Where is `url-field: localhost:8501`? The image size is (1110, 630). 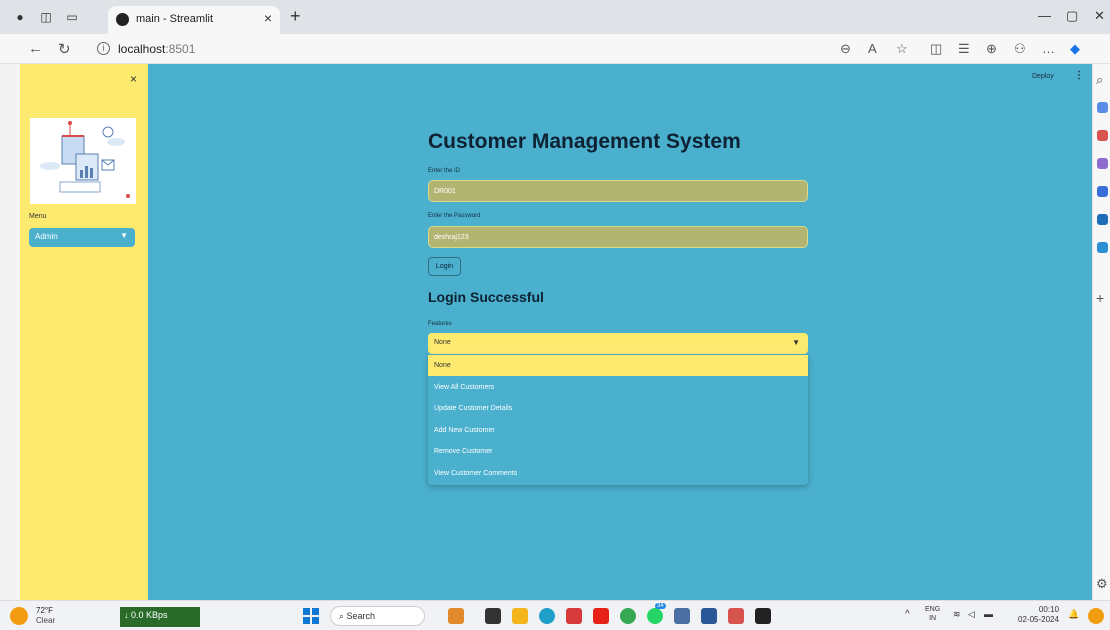 url-field: localhost:8501 is located at coordinates (156, 49).